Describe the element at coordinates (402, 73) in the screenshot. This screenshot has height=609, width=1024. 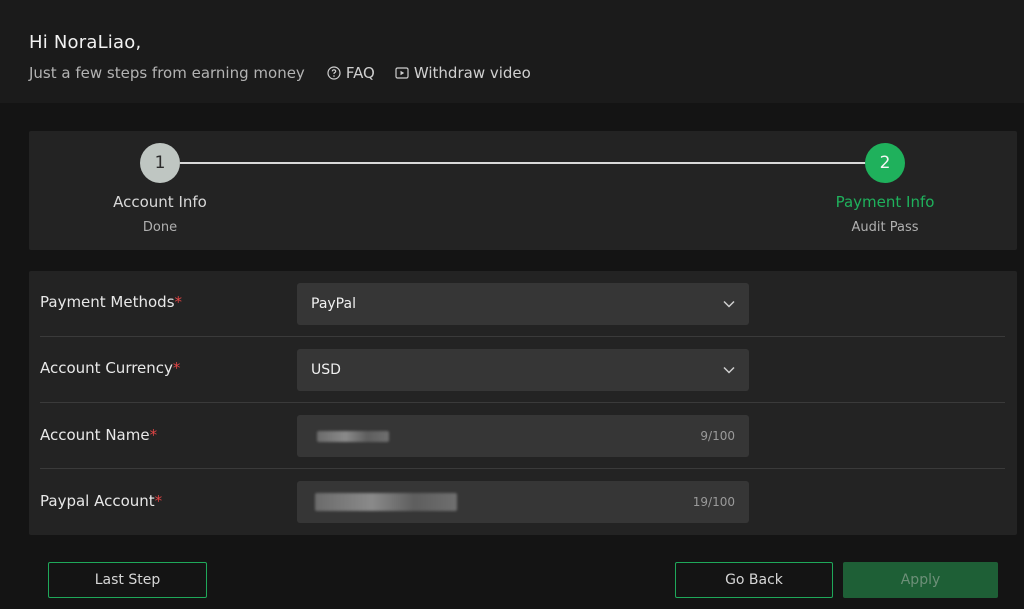
I see `play-square-icon` at that location.